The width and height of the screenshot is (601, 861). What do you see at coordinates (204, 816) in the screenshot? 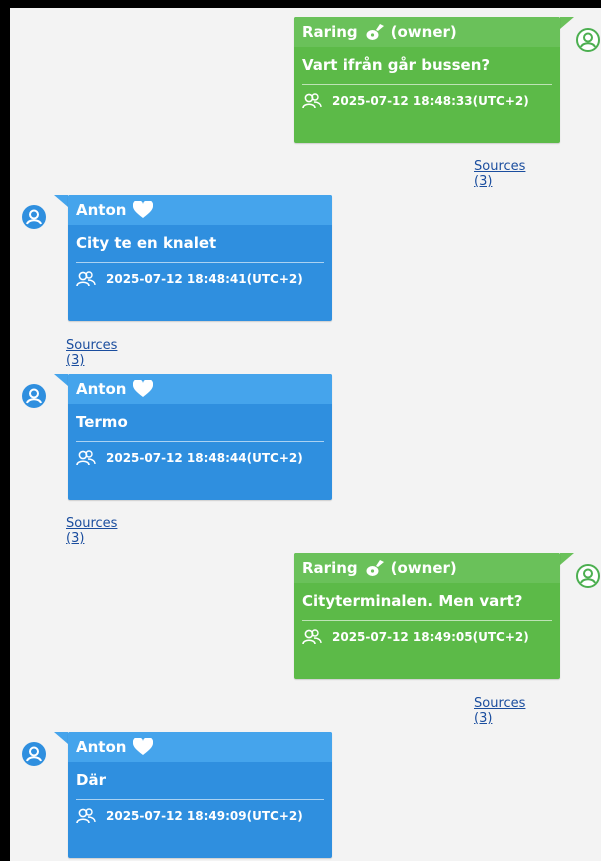
I see `message-timestamp: 2025-07-12 18:49:09(UTC+2)` at bounding box center [204, 816].